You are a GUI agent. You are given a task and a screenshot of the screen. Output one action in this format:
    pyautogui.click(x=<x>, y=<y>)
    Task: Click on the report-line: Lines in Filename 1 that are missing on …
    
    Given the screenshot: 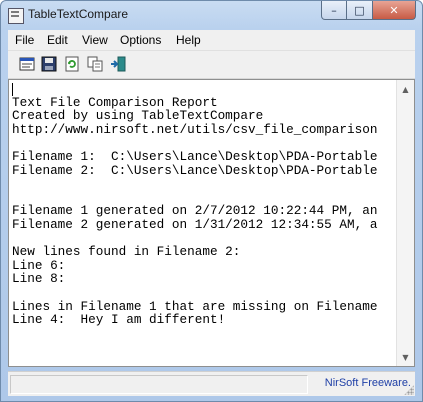 What is the action you would take?
    pyautogui.click(x=195, y=306)
    